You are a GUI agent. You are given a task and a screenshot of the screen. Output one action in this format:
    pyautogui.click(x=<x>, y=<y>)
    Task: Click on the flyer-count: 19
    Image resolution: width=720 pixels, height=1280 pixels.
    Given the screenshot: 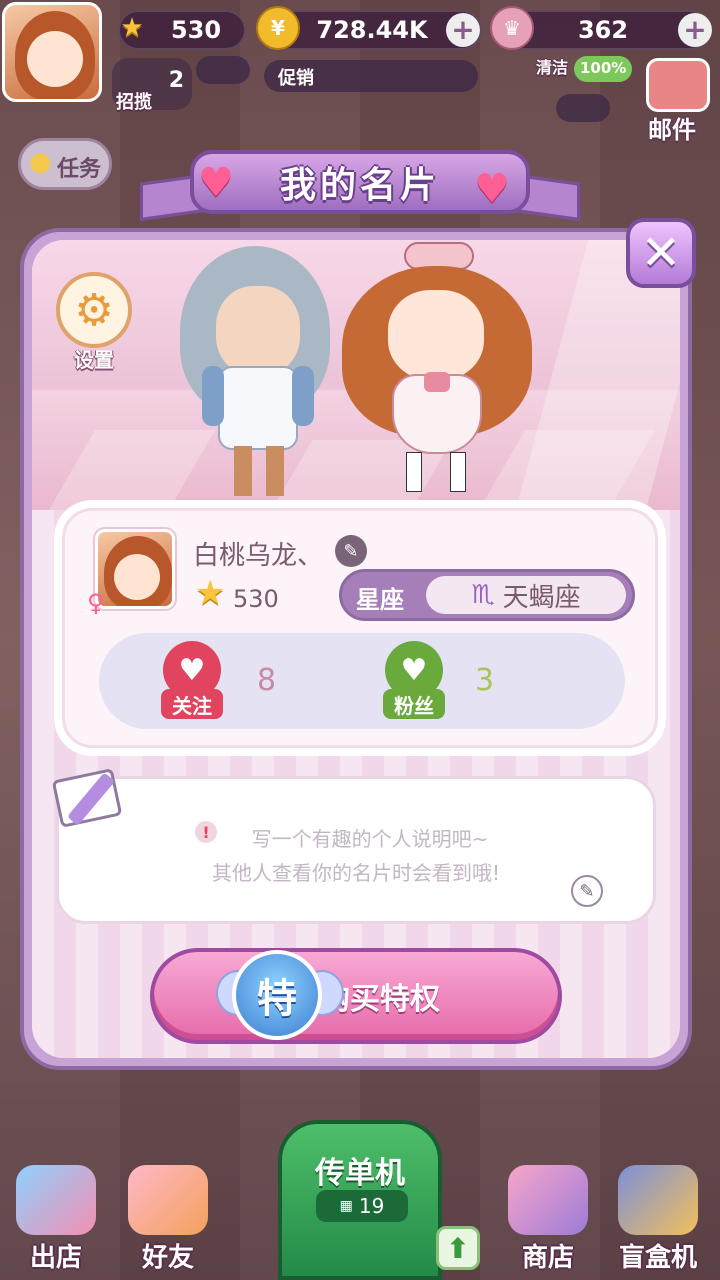 What is the action you would take?
    pyautogui.click(x=371, y=1206)
    